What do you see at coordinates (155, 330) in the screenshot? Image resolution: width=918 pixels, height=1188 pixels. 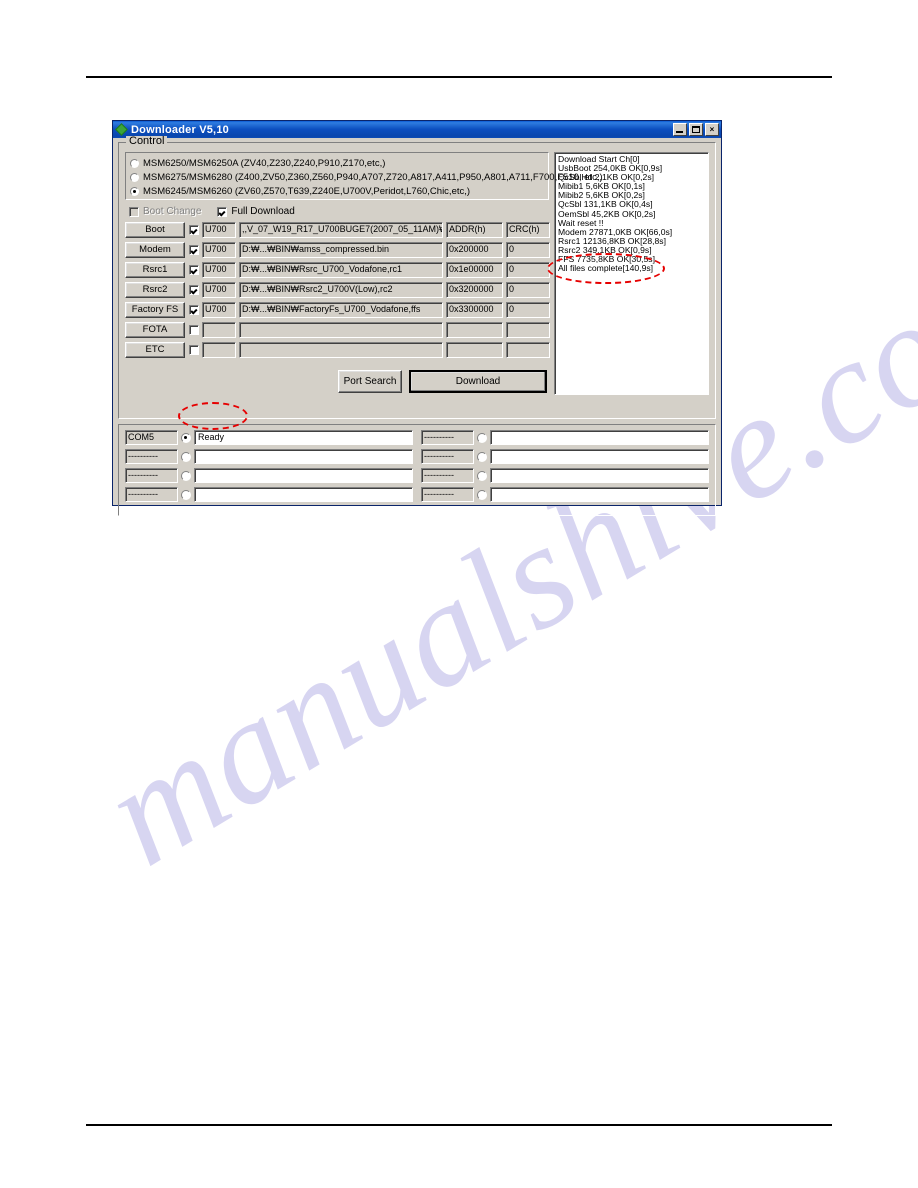 I see `fota-button: FOTA` at bounding box center [155, 330].